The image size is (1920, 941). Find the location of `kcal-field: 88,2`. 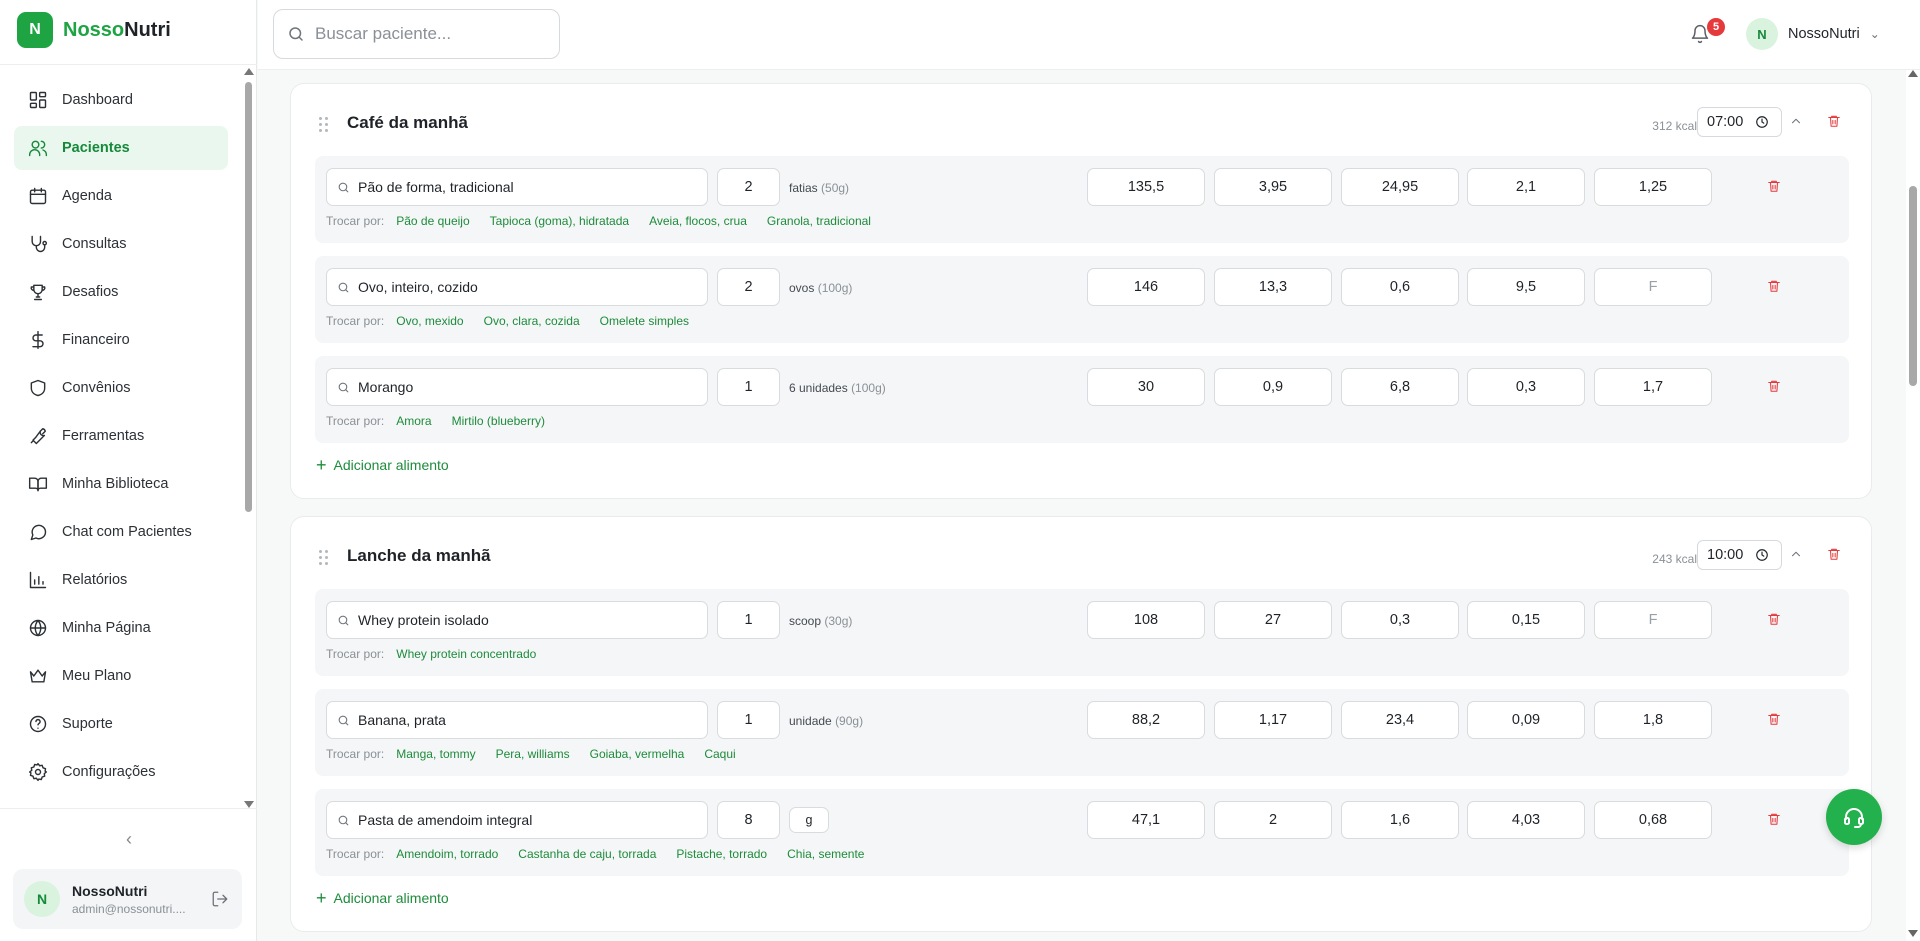

kcal-field: 88,2 is located at coordinates (1146, 720).